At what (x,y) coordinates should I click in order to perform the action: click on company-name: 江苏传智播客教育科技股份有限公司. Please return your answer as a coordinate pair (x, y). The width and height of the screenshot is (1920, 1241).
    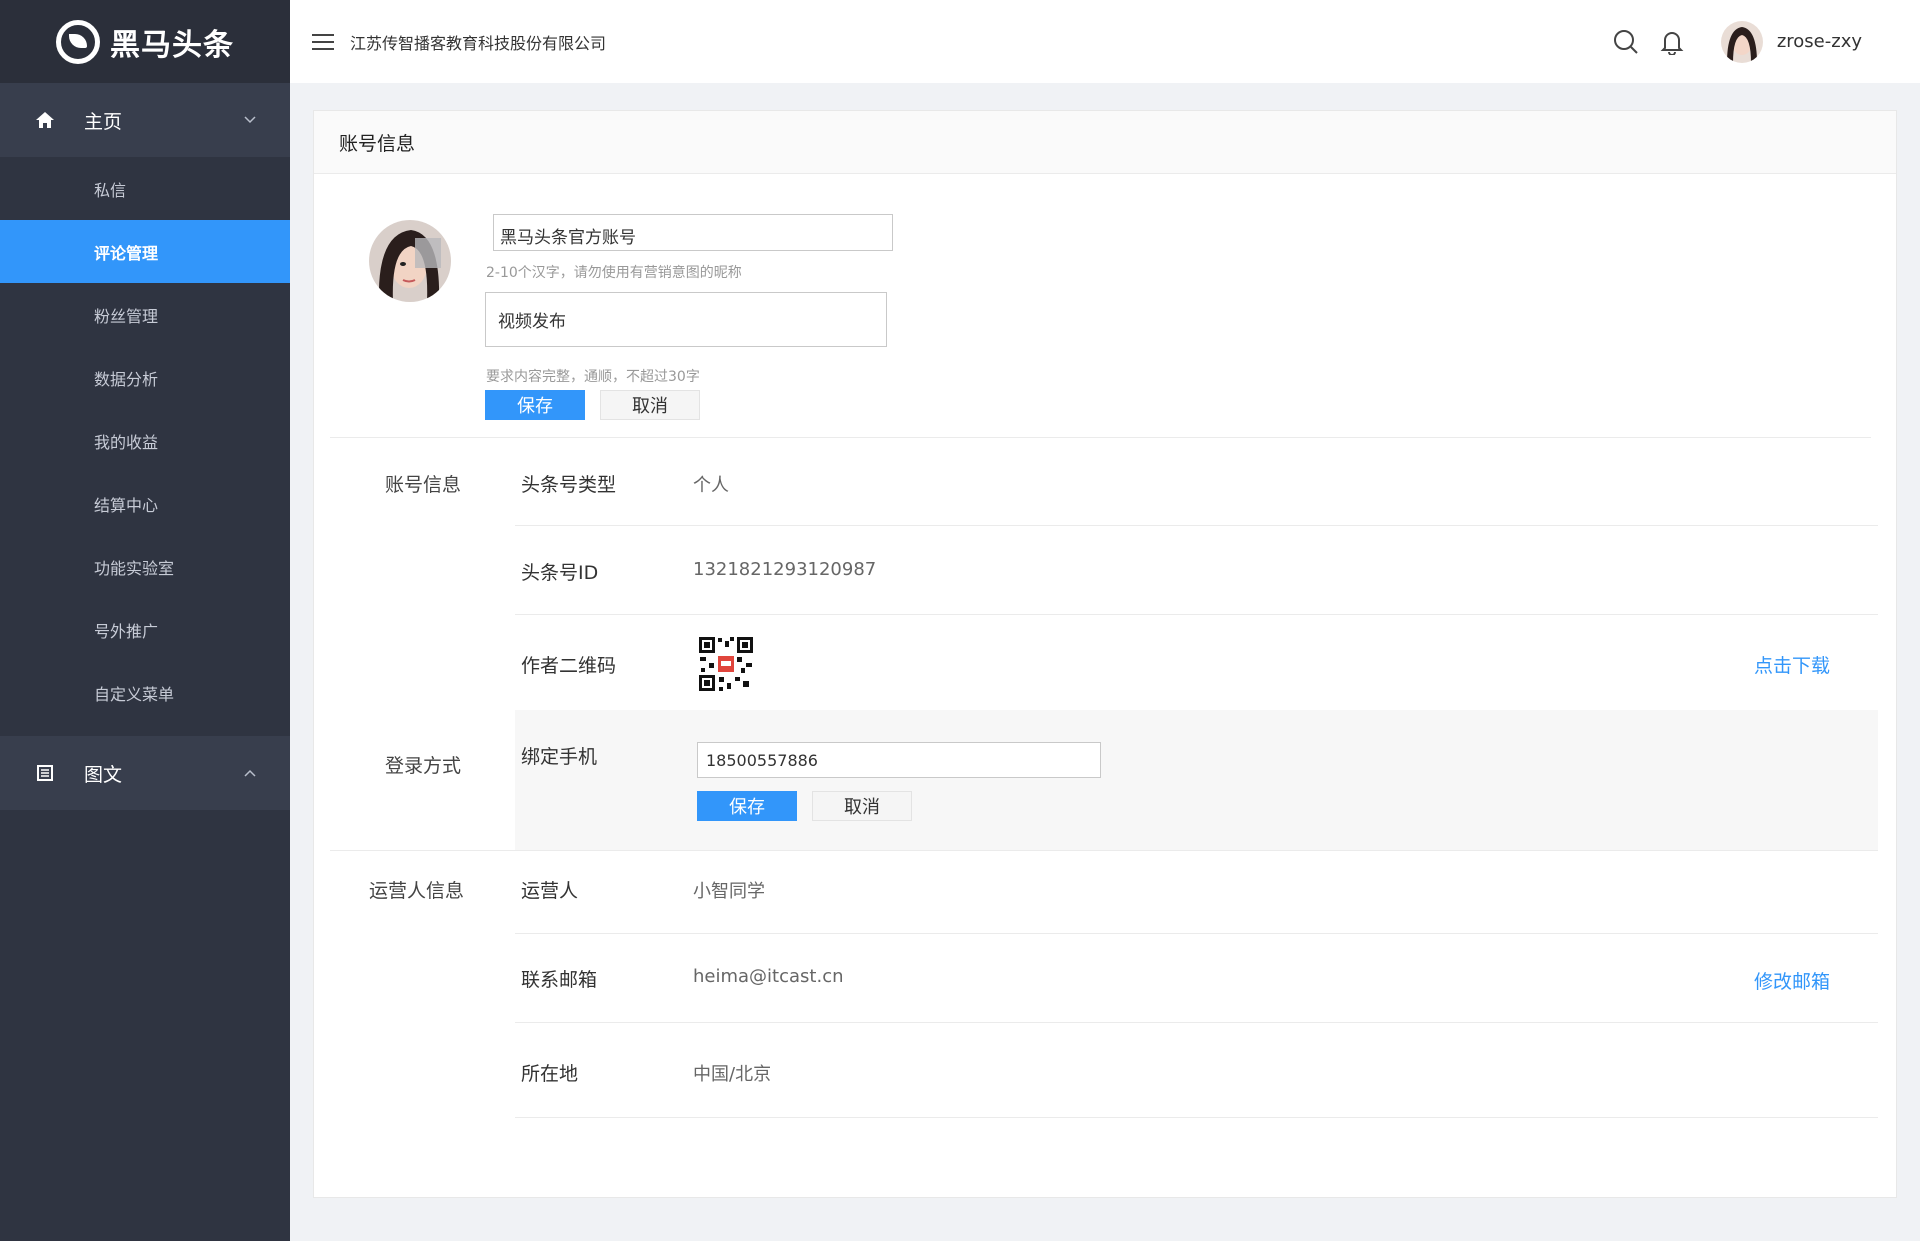
    Looking at the image, I should click on (478, 43).